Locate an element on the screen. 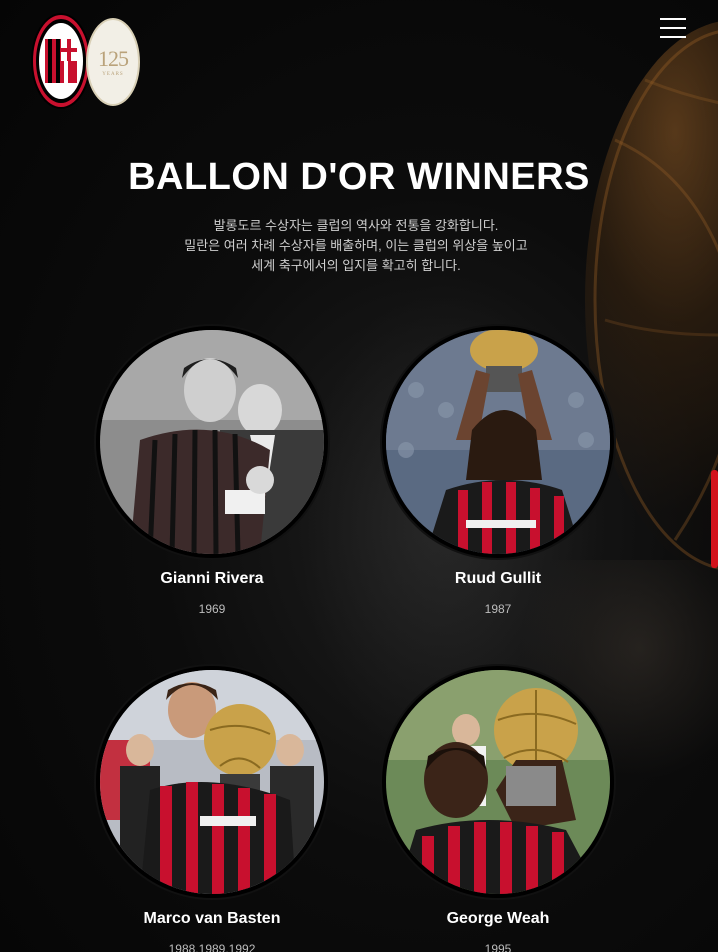 This screenshot has width=718, height=952. winner-name: George Weah is located at coordinates (498, 918).